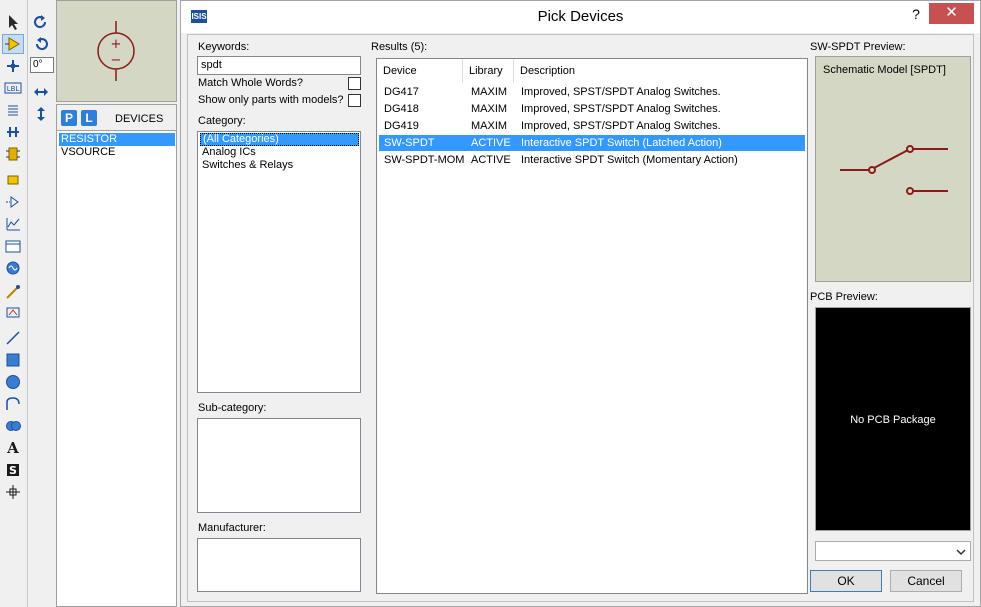 Image resolution: width=981 pixels, height=607 pixels. Describe the element at coordinates (13, 22) in the screenshot. I see `select-arrow-icon` at that location.